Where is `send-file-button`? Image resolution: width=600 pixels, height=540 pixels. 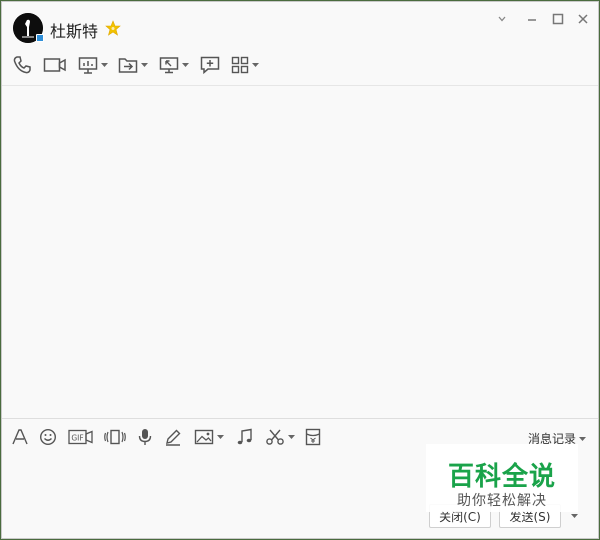
send-file-button is located at coordinates (133, 65).